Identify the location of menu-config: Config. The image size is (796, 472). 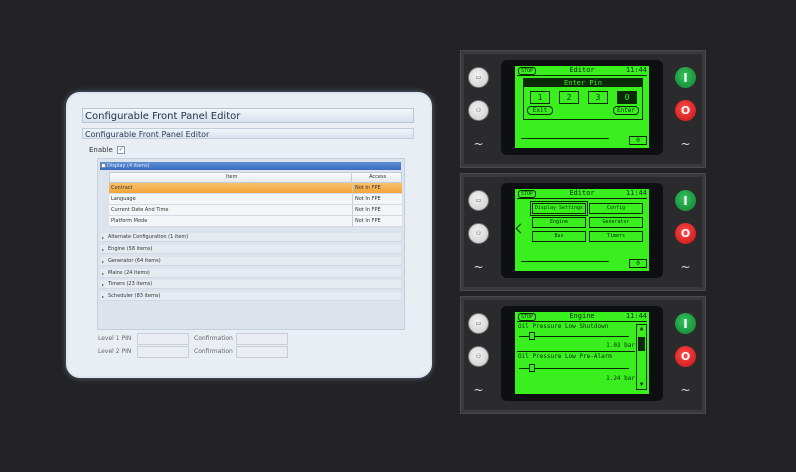
(616, 208).